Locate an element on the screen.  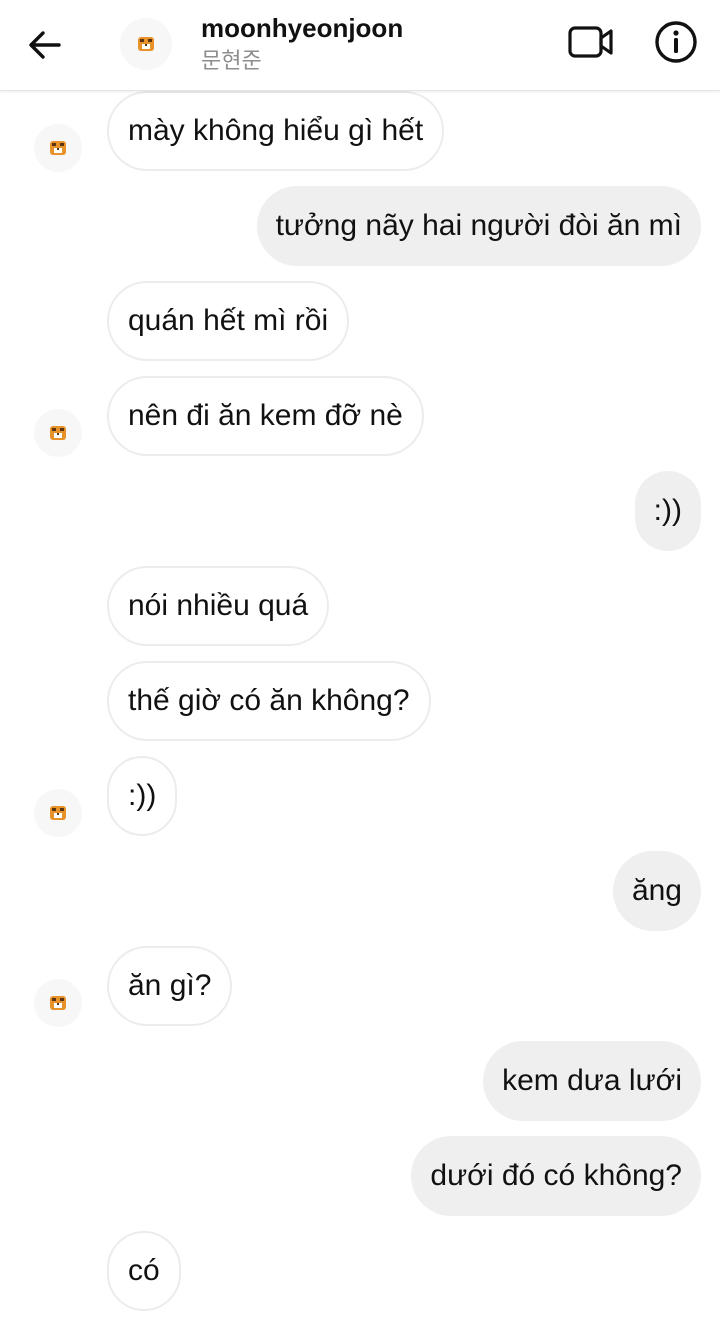
message-bubble-incoming: quán hết mì rồi is located at coordinates (228, 321).